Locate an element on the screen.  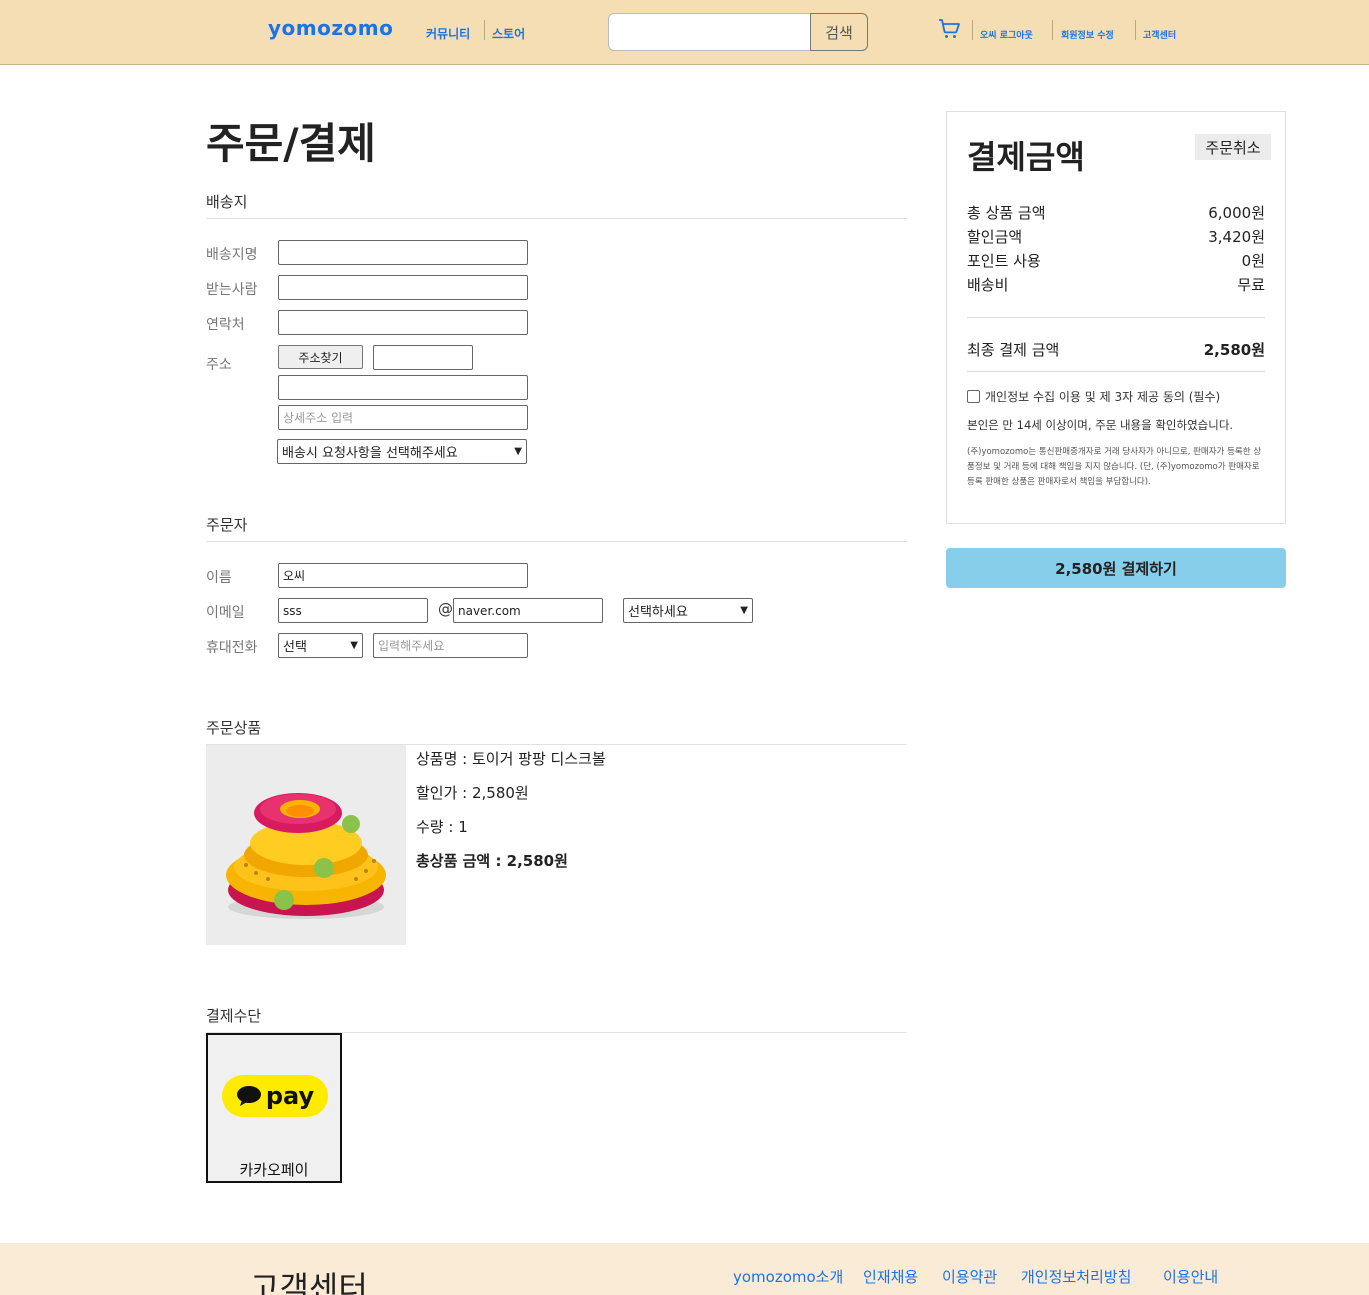
email-domain-select: 선택하세요 ▼ is located at coordinates (688, 610).